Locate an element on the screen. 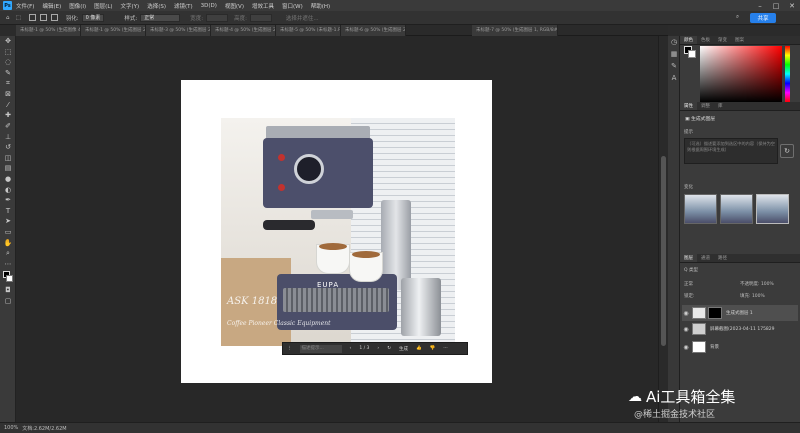  maximize-icon: □ is located at coordinates (776, 5).